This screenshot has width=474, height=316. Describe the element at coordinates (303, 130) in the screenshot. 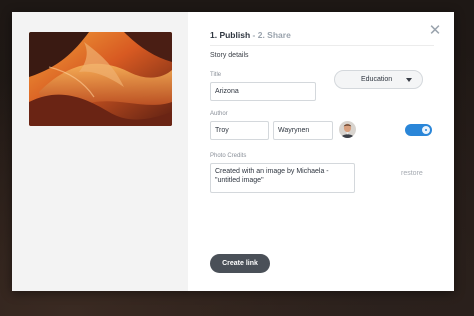

I see `author-last-name-input: Wayrynen` at that location.